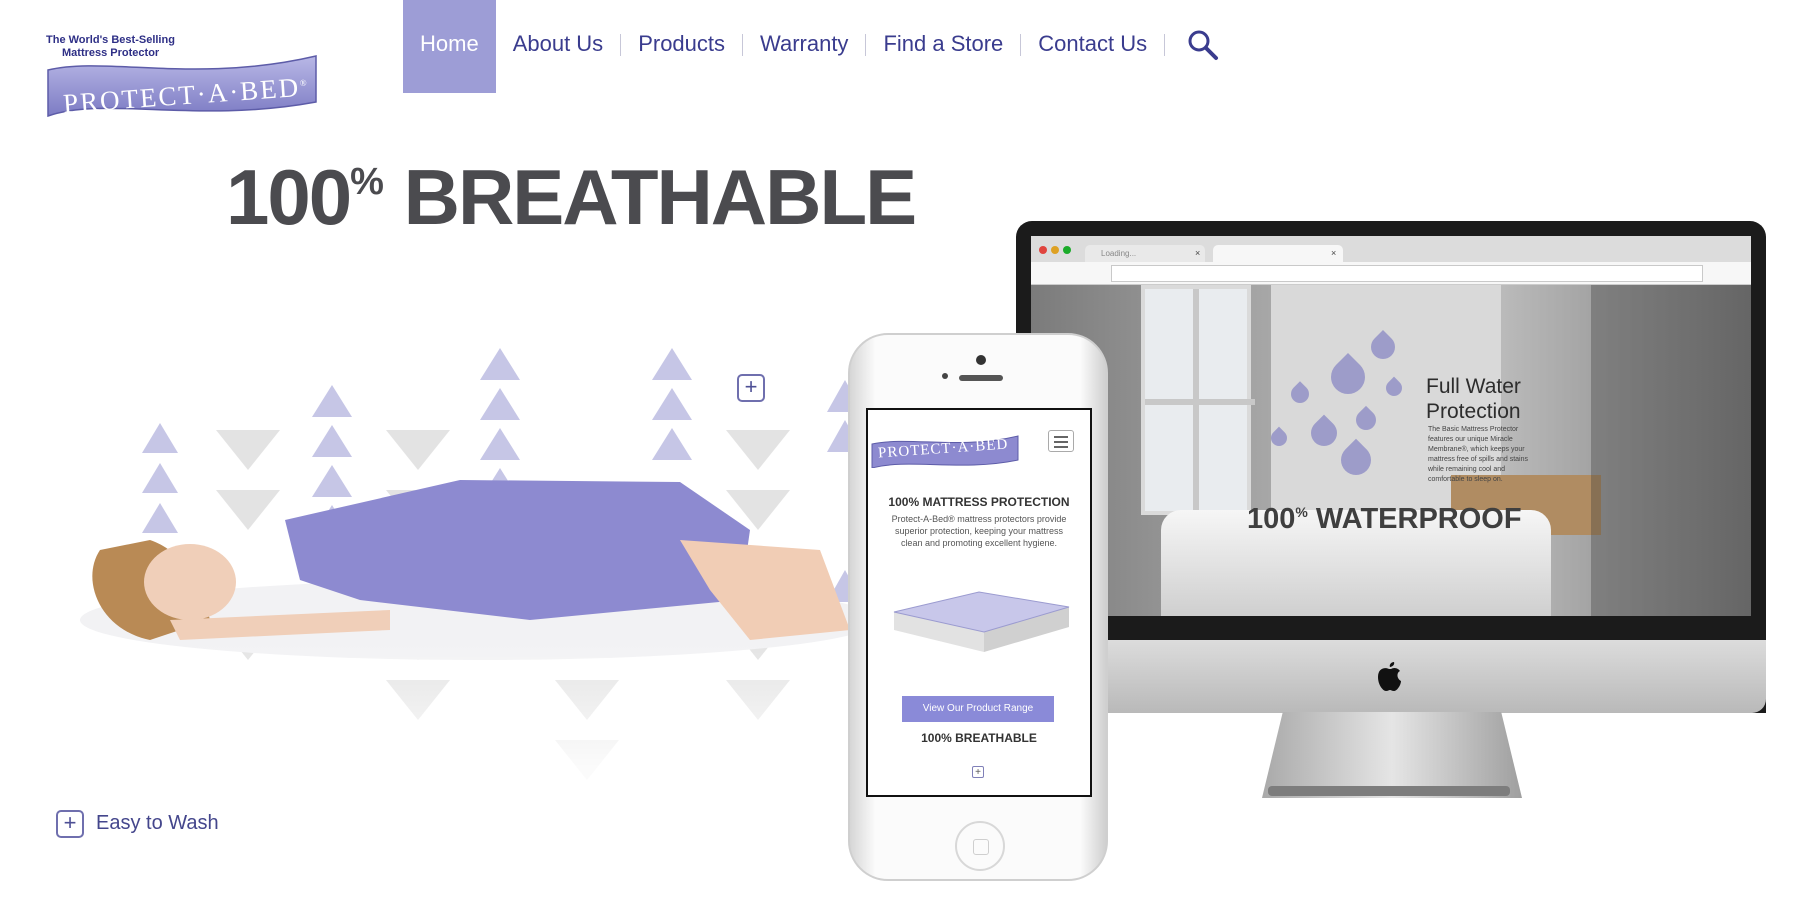 The height and width of the screenshot is (920, 1800). Describe the element at coordinates (978, 772) in the screenshot. I see `mobile-expand-button: +` at that location.